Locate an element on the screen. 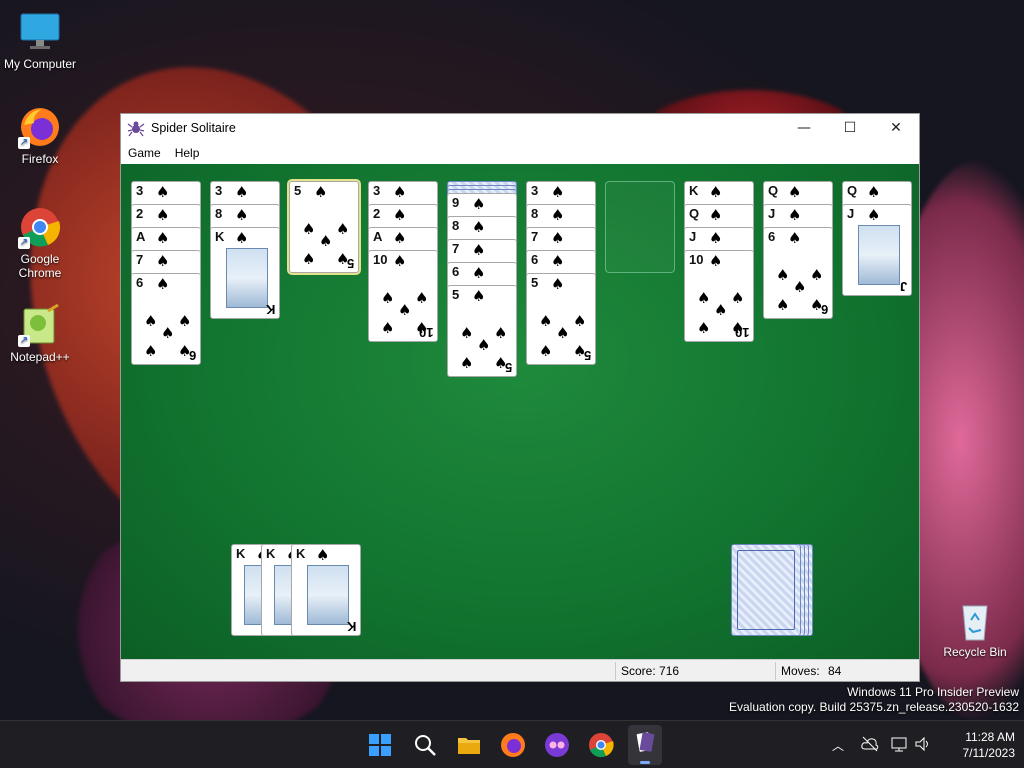  monitor-icon is located at coordinates (40, 32).